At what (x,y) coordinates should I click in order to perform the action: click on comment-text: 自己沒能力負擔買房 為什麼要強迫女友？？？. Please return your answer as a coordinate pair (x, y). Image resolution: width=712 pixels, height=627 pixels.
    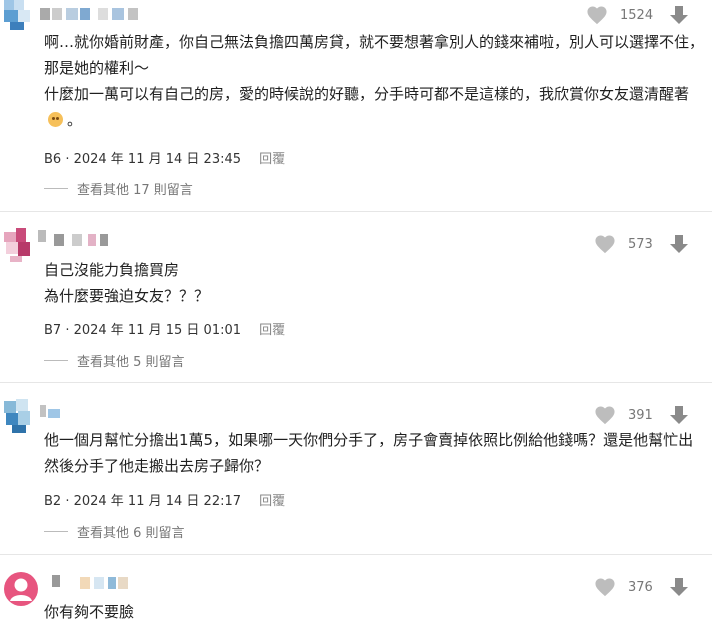
    Looking at the image, I should click on (374, 283).